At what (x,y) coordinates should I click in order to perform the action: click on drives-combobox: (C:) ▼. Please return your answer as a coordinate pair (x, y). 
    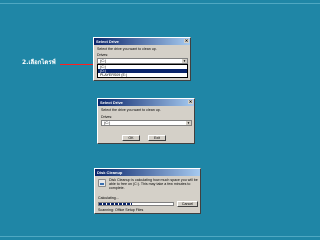
    Looking at the image, I should click on (146, 123).